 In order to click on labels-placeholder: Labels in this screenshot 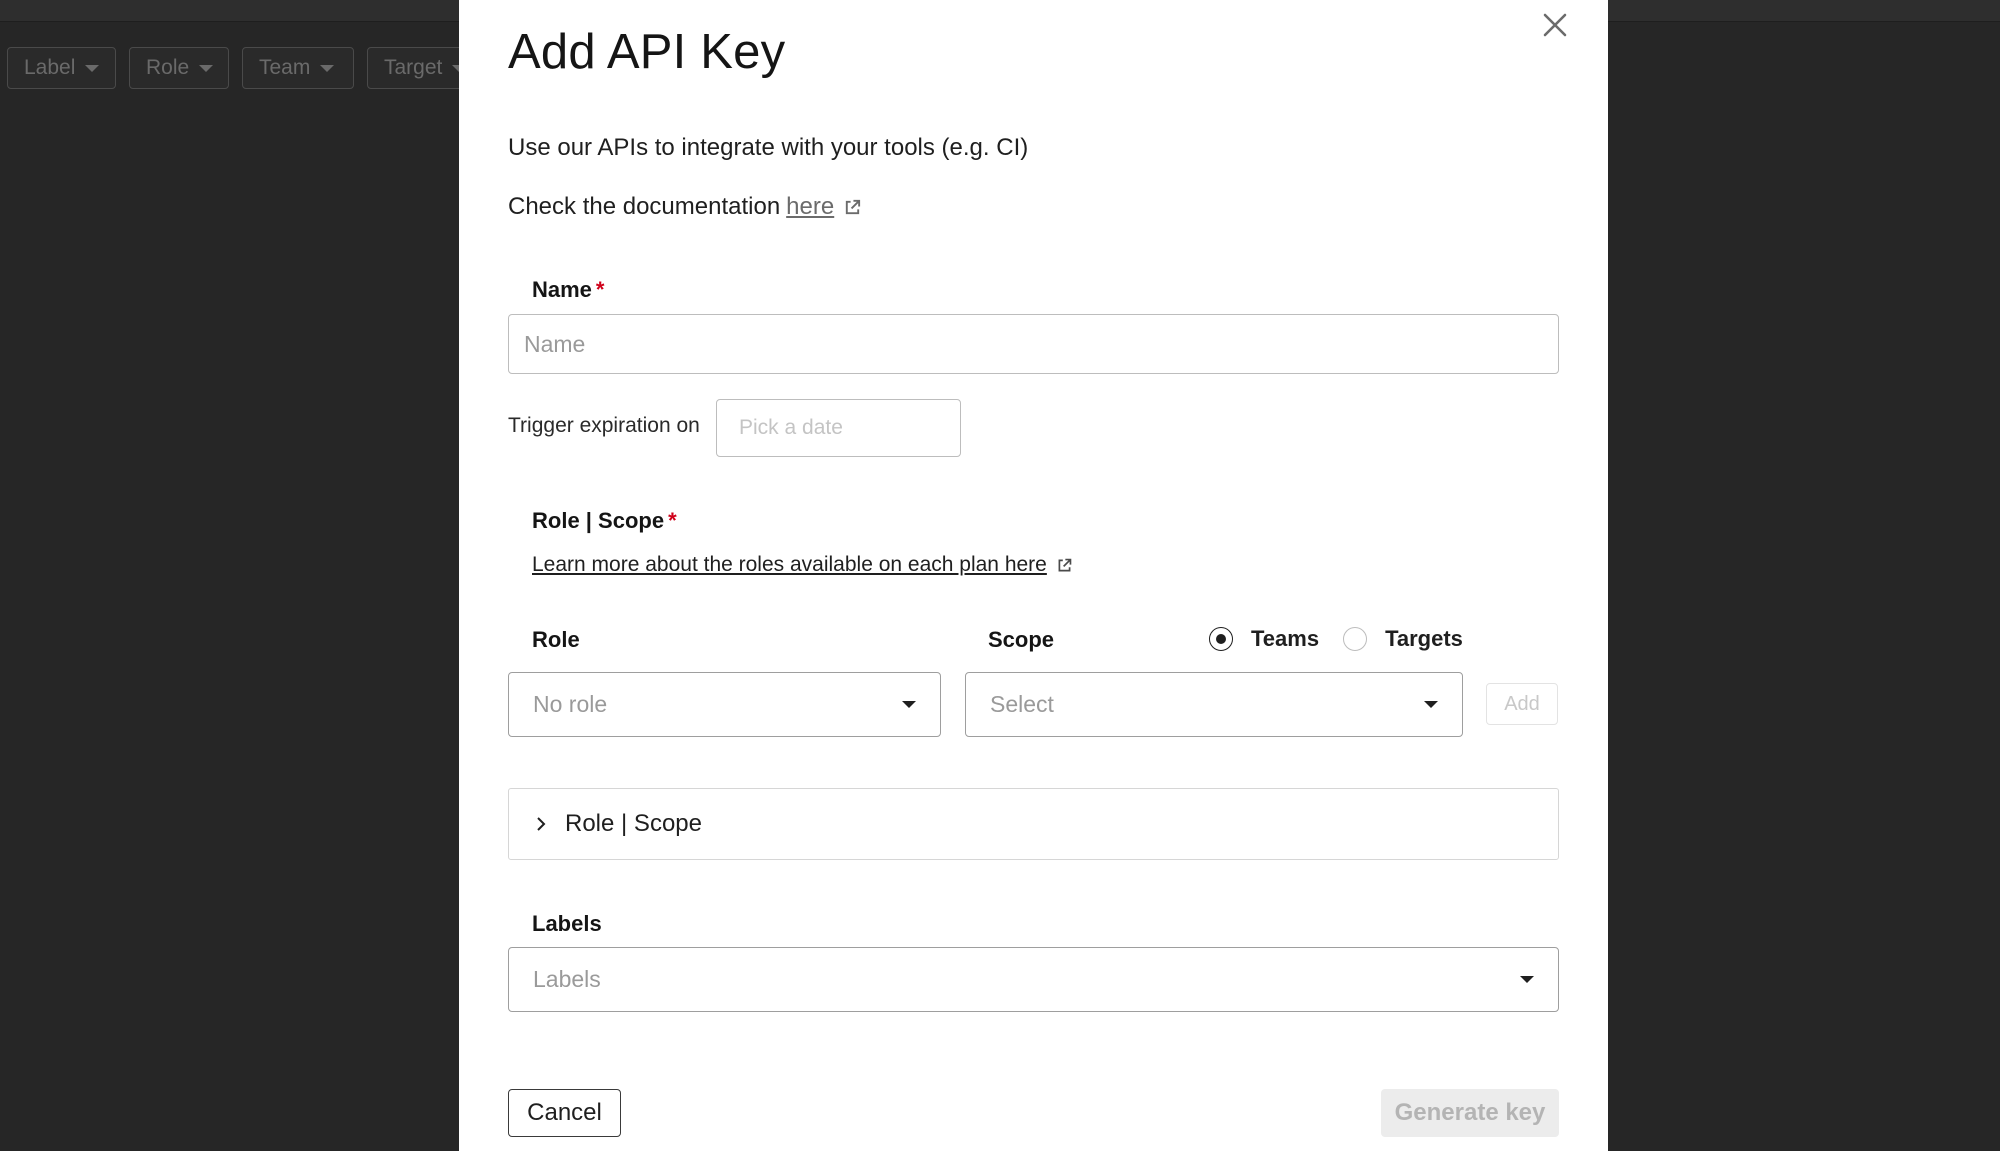, I will do `click(567, 979)`.